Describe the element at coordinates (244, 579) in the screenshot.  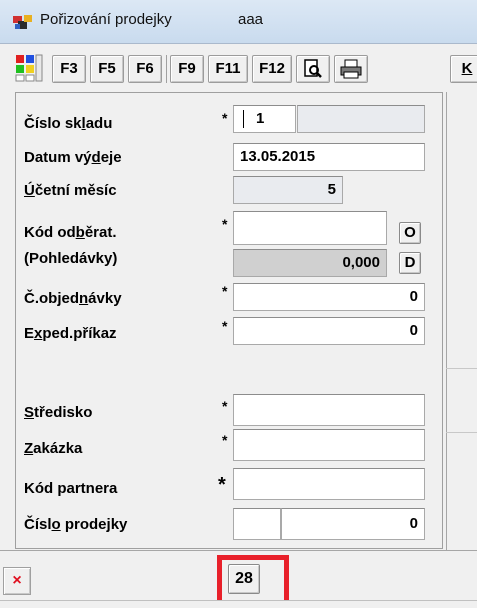
I see `record-count-button: 28` at that location.